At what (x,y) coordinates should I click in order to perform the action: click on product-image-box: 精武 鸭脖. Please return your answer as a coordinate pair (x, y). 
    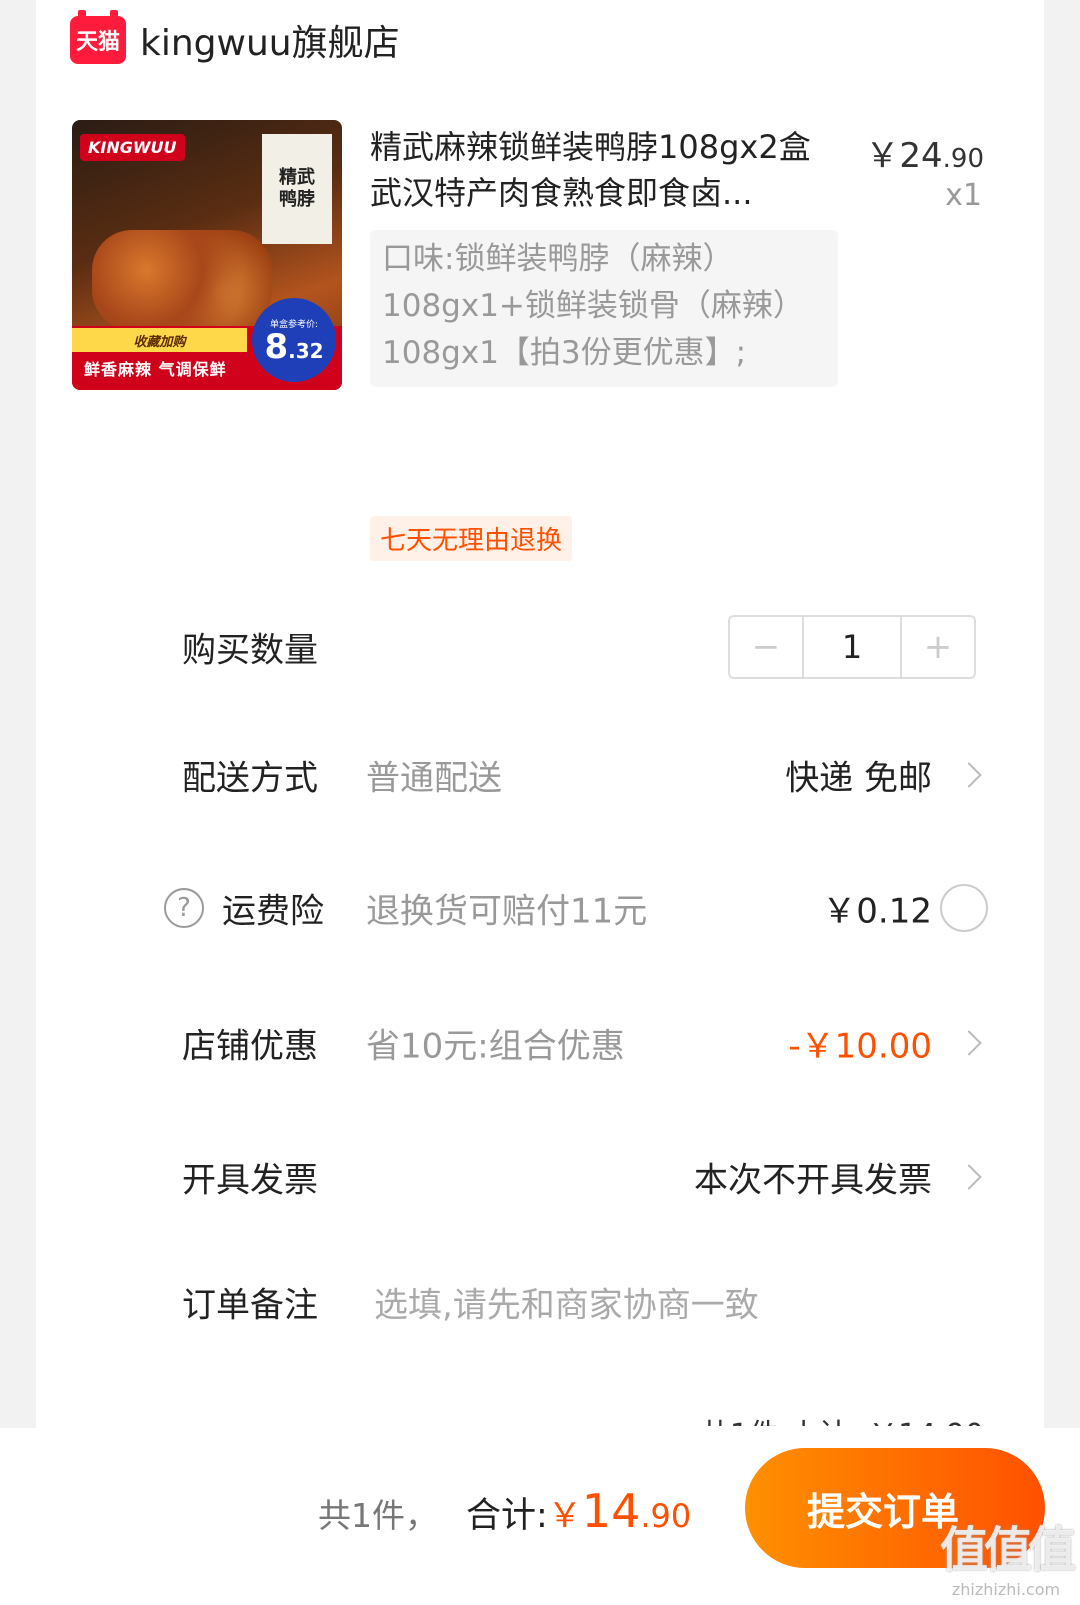
    Looking at the image, I should click on (297, 189).